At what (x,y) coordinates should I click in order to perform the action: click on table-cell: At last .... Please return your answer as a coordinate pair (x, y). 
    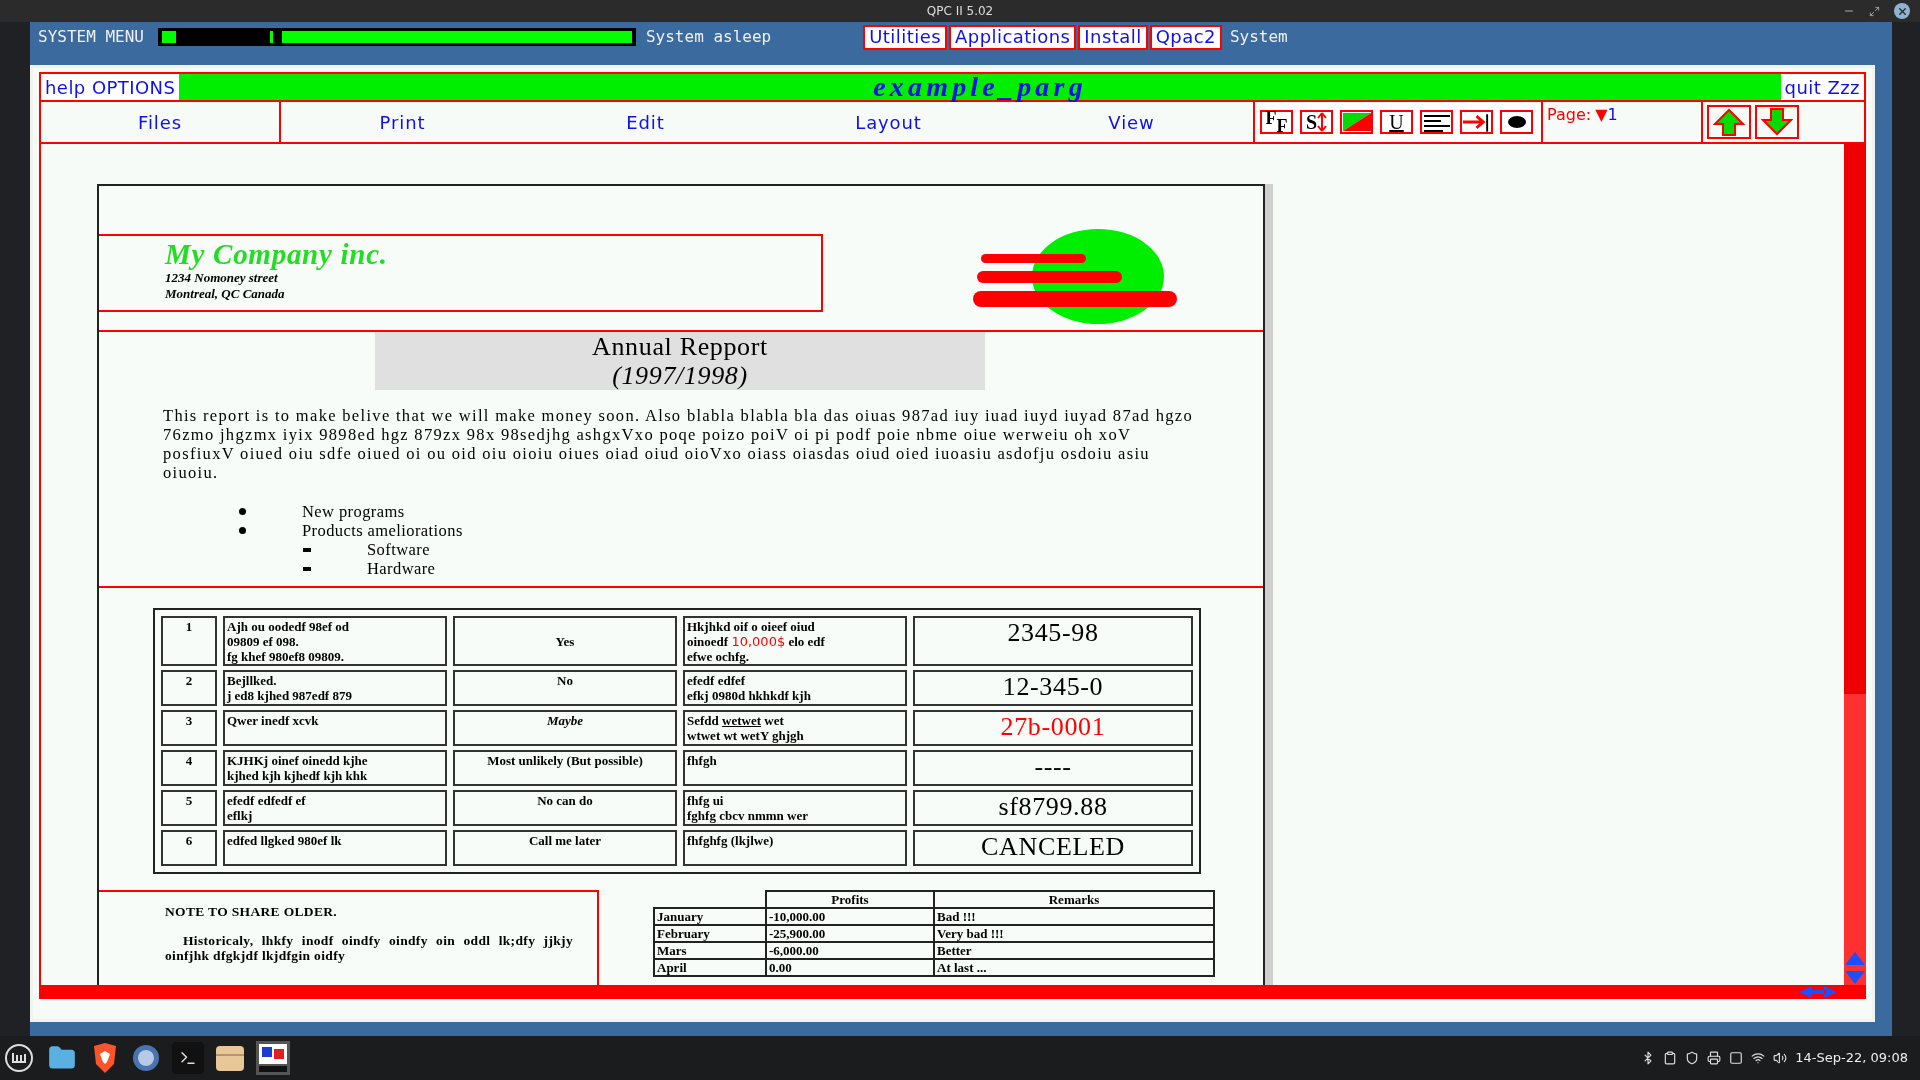
    Looking at the image, I should click on (1074, 967).